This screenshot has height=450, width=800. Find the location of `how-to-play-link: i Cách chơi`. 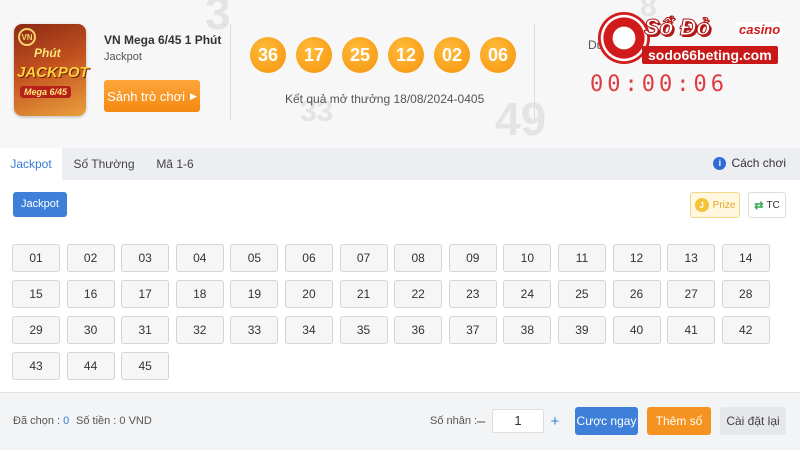

how-to-play-link: i Cách chơi is located at coordinates (749, 163).